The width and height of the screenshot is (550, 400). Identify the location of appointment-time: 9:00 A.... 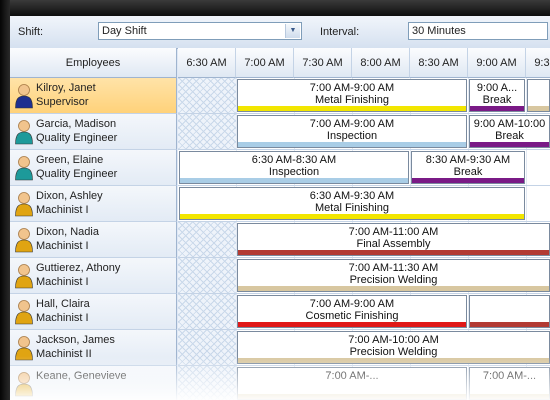
(497, 88).